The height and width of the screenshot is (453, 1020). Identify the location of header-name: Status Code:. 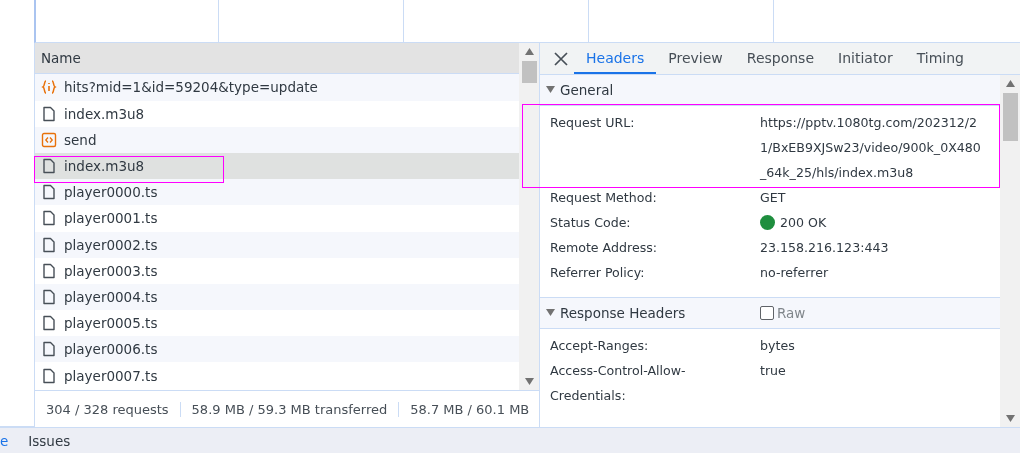
(591, 223).